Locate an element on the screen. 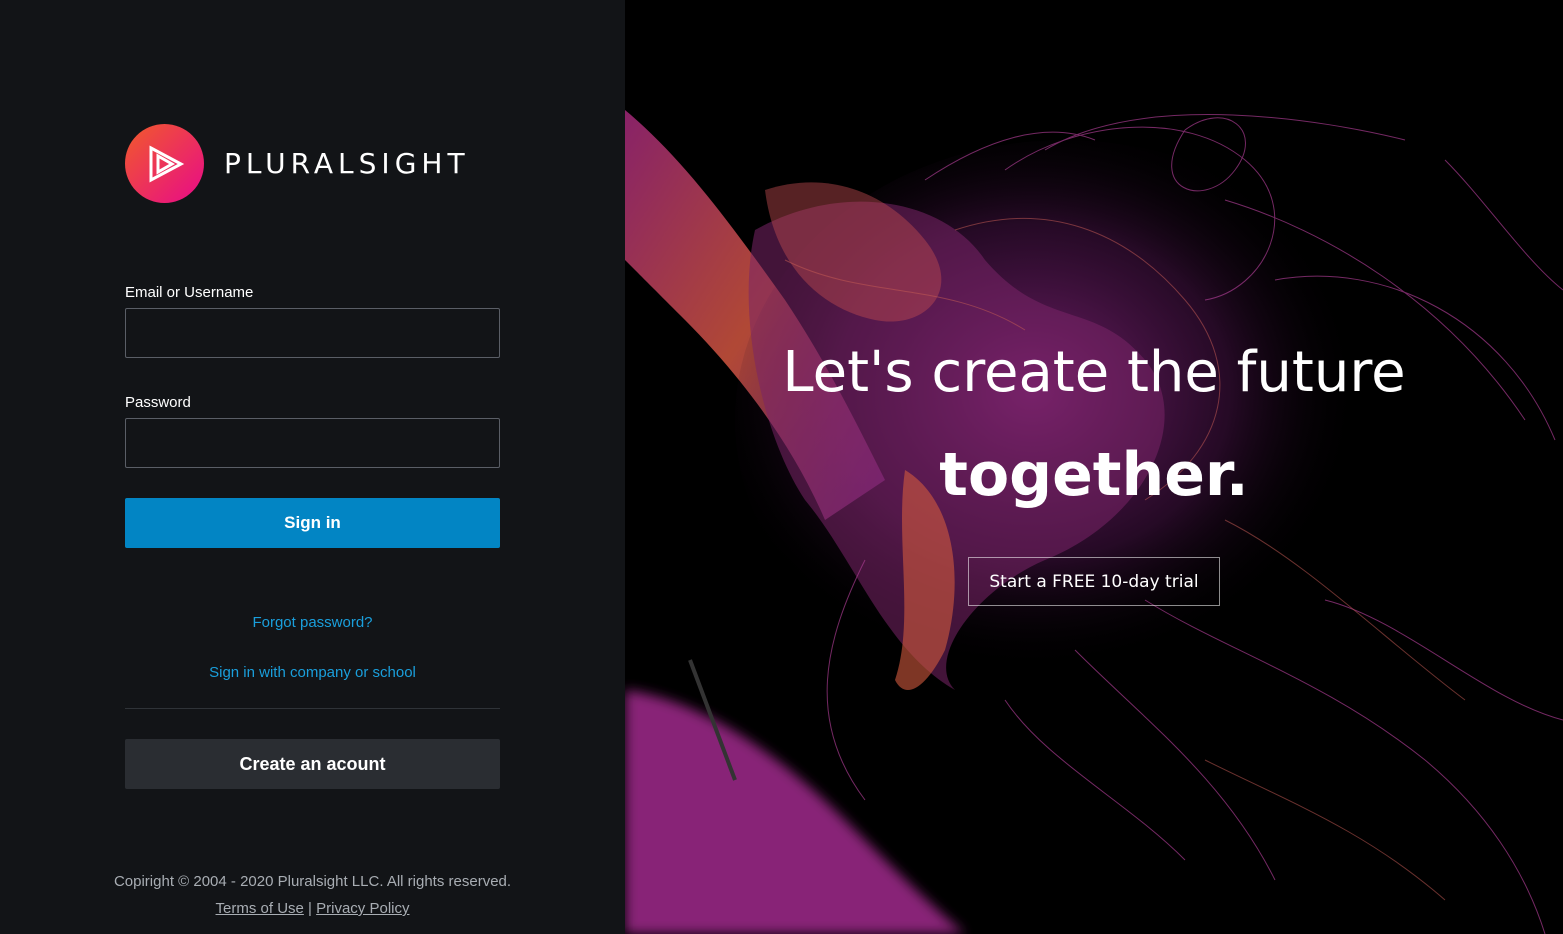 Image resolution: width=1563 pixels, height=934 pixels. email-label: Email or Username is located at coordinates (189, 292).